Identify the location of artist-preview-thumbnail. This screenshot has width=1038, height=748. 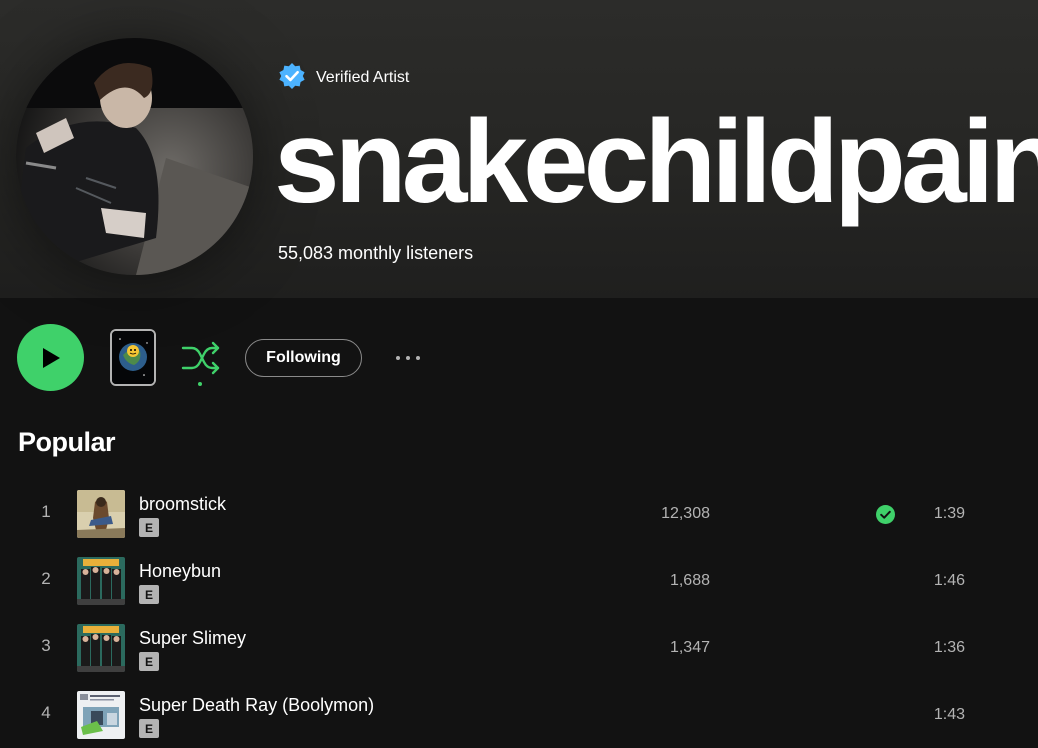
(133, 357).